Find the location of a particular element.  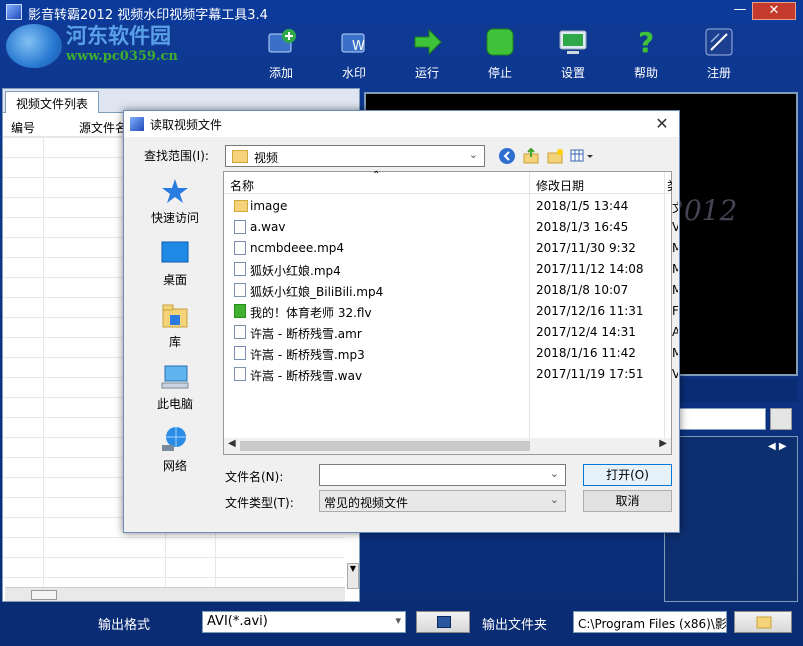

settings-button: 设置 is located at coordinates (573, 53).